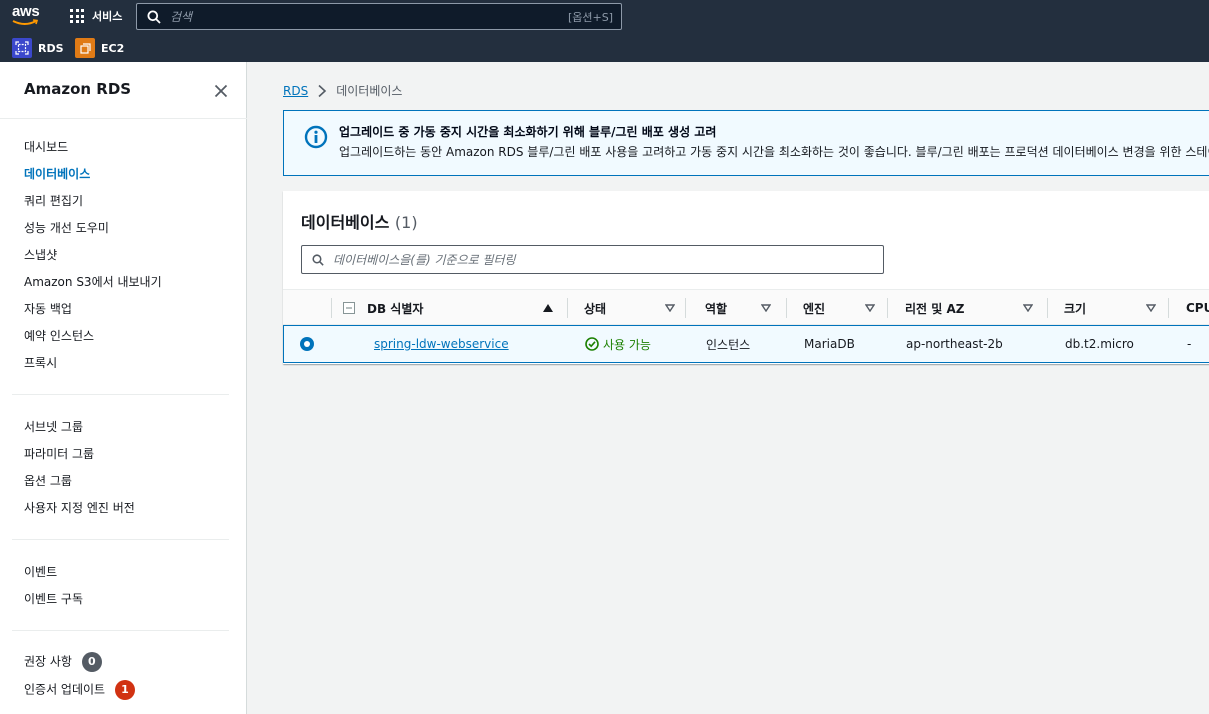 The height and width of the screenshot is (714, 1209). Describe the element at coordinates (59, 335) in the screenshot. I see `sidebar-item-reserved-instances: 예약 인스턴스` at that location.